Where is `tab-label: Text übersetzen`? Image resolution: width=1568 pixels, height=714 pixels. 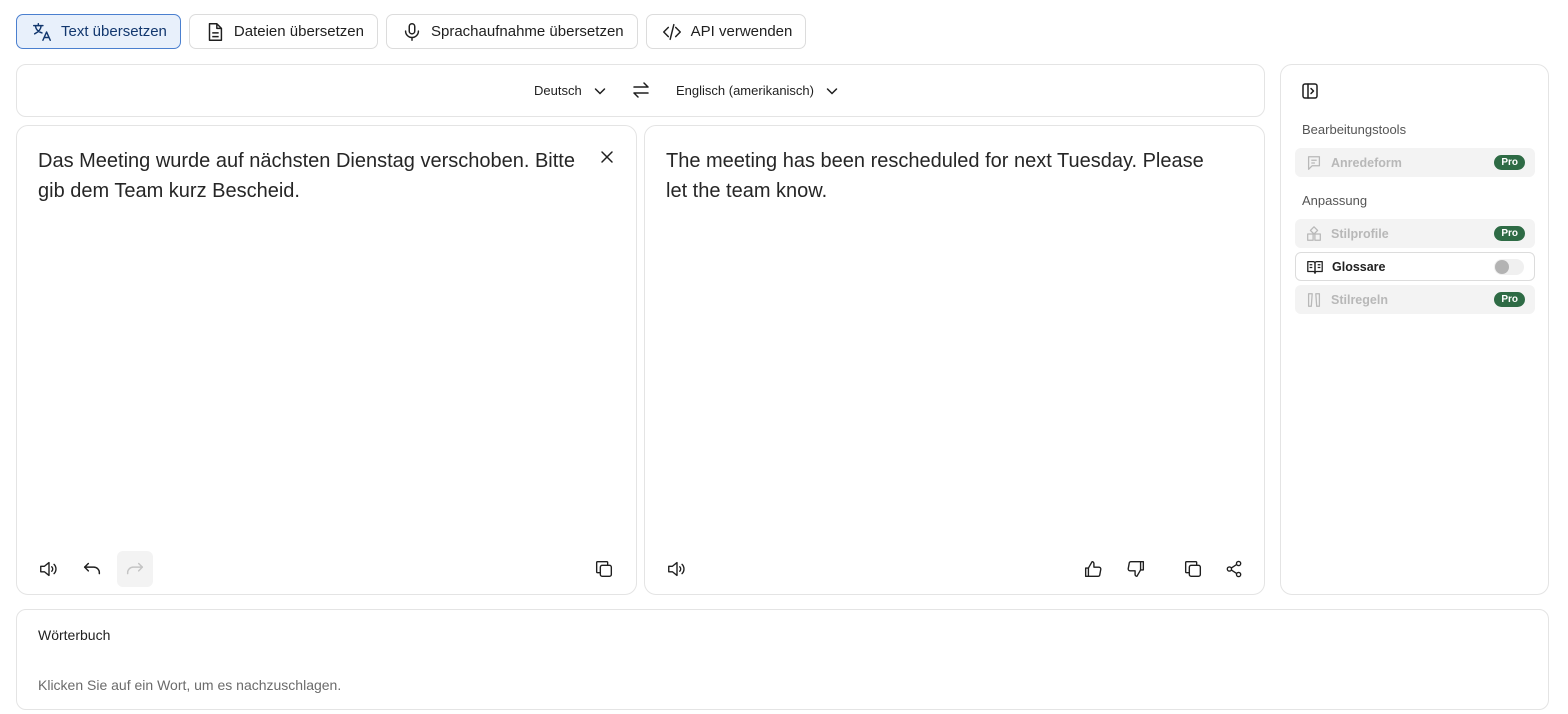
tab-label: Text übersetzen is located at coordinates (114, 31).